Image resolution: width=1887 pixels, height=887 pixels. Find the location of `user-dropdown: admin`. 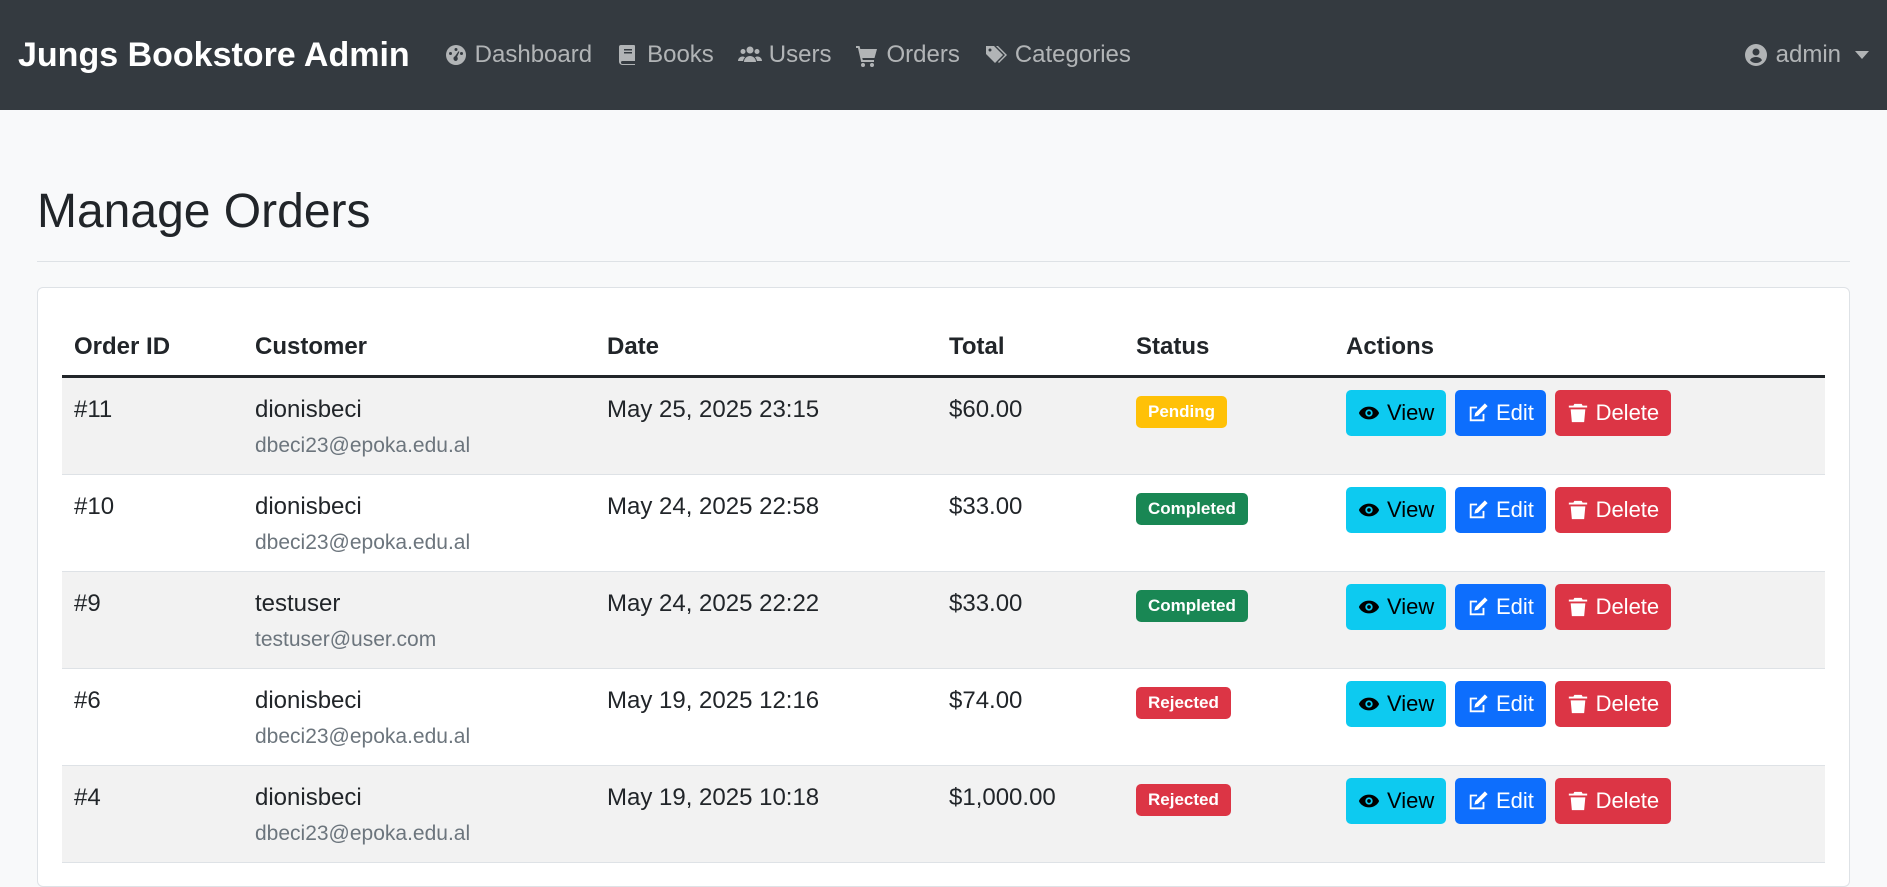

user-dropdown: admin is located at coordinates (1806, 55).